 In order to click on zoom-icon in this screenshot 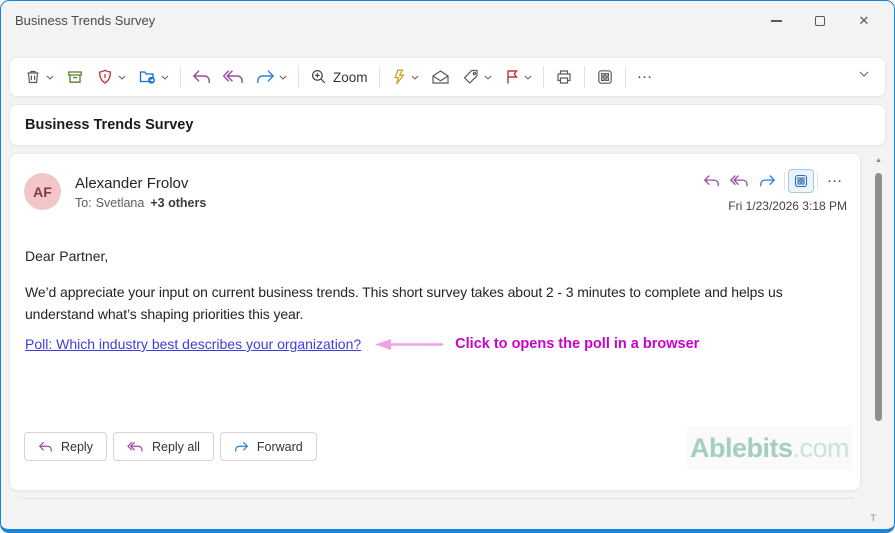, I will do `click(318, 76)`.